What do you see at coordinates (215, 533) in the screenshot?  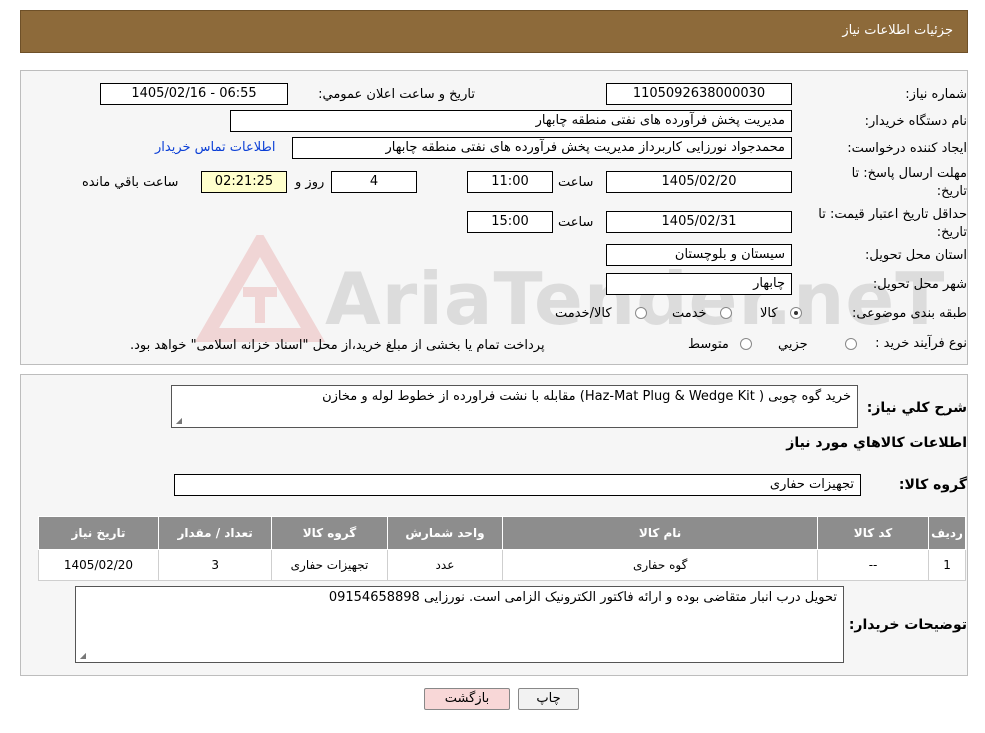 I see `col-qty: تعداد / مقدار` at bounding box center [215, 533].